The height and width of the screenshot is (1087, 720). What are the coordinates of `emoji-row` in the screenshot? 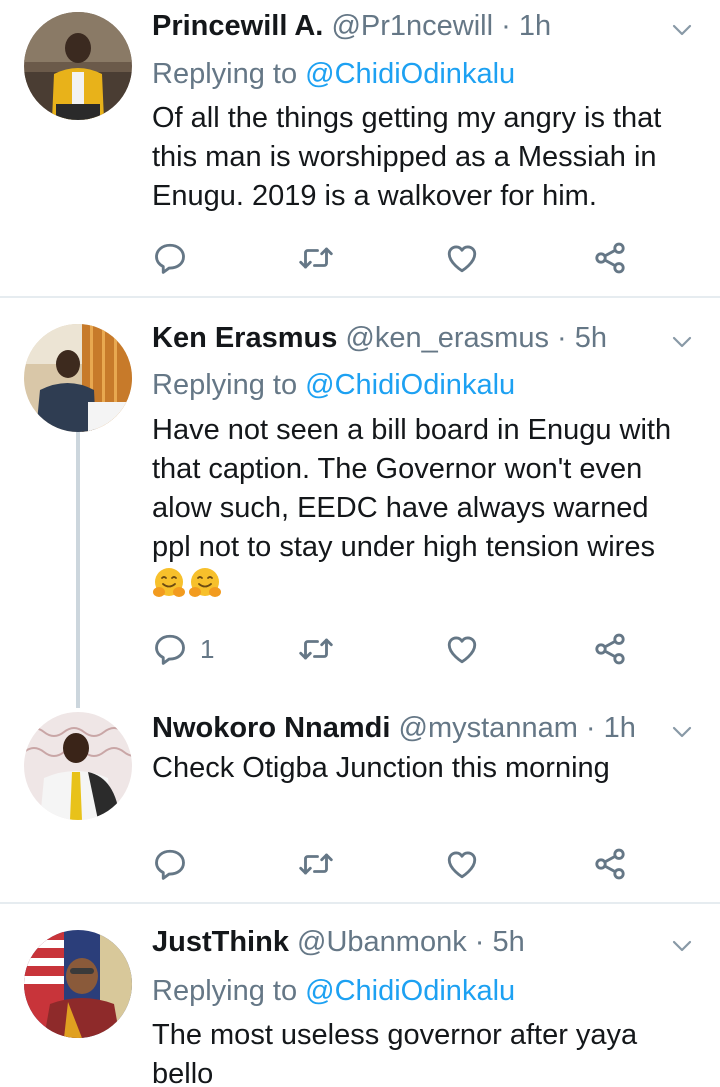 It's located at (188, 586).